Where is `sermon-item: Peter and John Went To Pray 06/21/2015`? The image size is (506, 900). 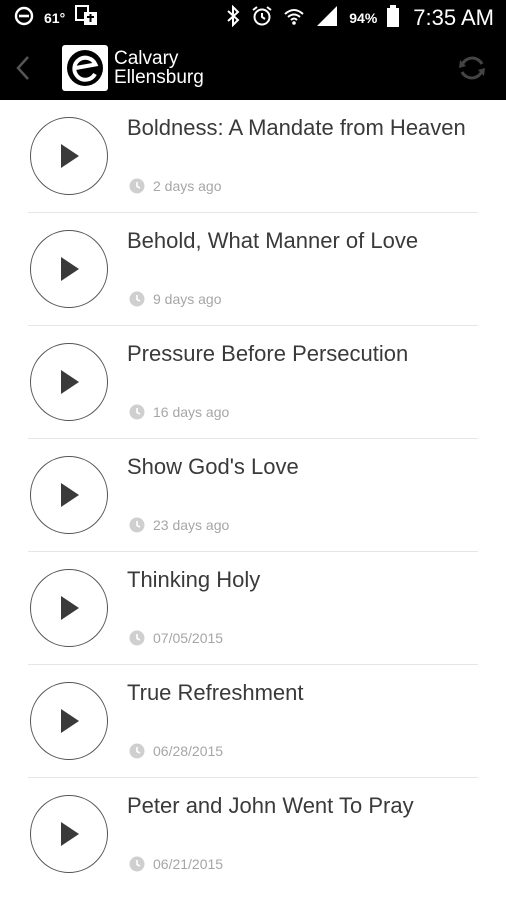 sermon-item: Peter and John Went To Pray 06/21/2015 is located at coordinates (253, 834).